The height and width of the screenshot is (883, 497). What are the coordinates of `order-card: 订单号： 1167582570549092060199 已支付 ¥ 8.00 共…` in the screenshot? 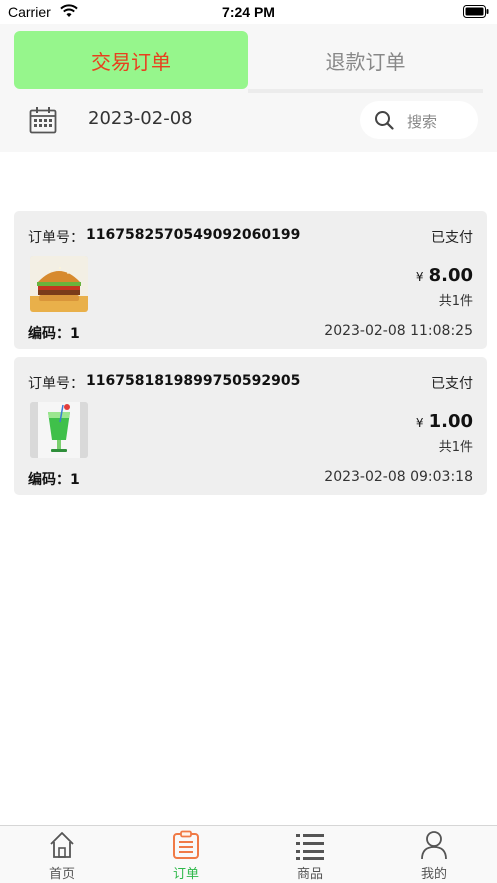 It's located at (250, 280).